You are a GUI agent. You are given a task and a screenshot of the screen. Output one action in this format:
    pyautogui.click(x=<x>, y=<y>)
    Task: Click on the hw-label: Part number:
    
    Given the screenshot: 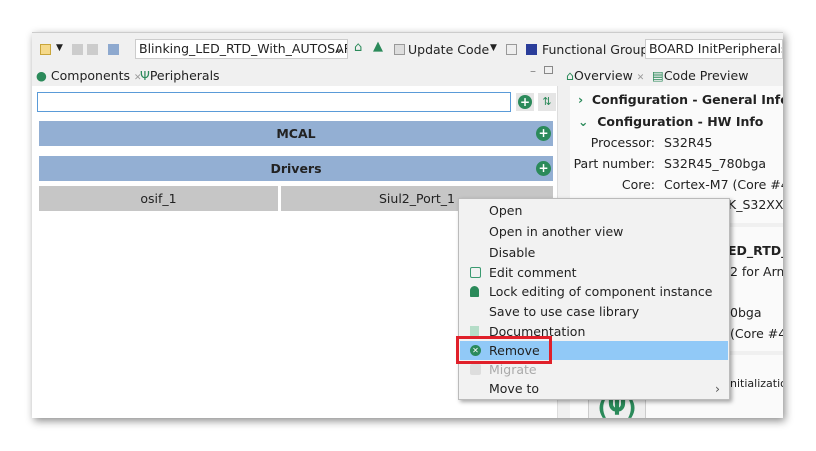 What is the action you would take?
    pyautogui.click(x=614, y=163)
    